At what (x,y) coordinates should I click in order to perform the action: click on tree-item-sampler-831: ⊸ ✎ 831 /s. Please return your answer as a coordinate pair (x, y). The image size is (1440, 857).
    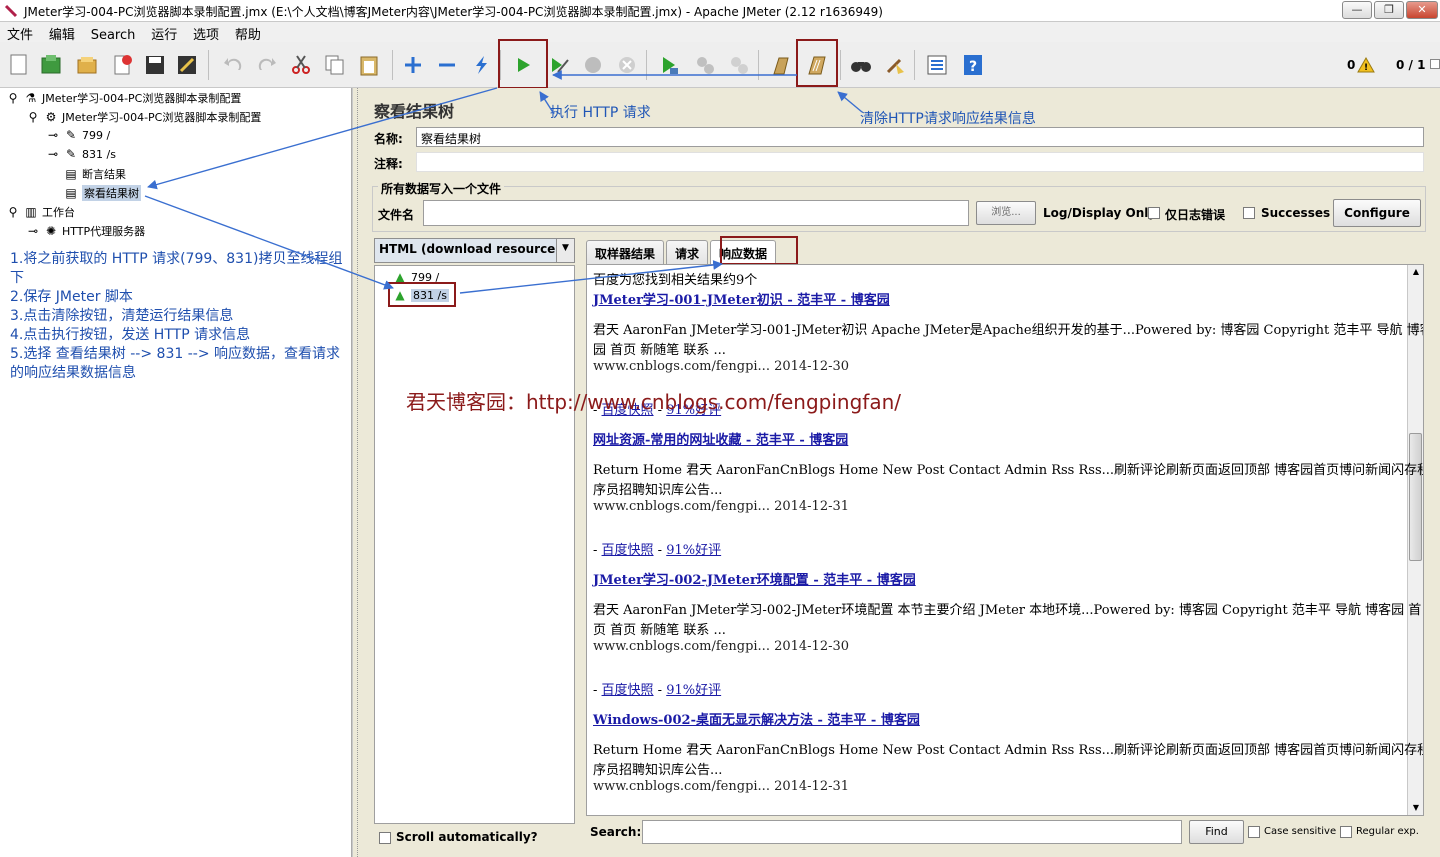
    Looking at the image, I should click on (81, 154).